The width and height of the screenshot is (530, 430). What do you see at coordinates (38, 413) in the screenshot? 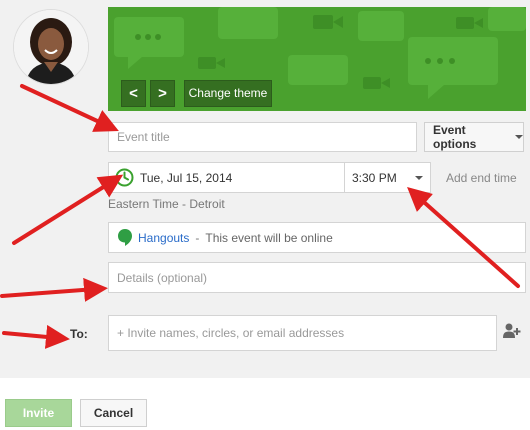
I see `invite-button: Invite` at bounding box center [38, 413].